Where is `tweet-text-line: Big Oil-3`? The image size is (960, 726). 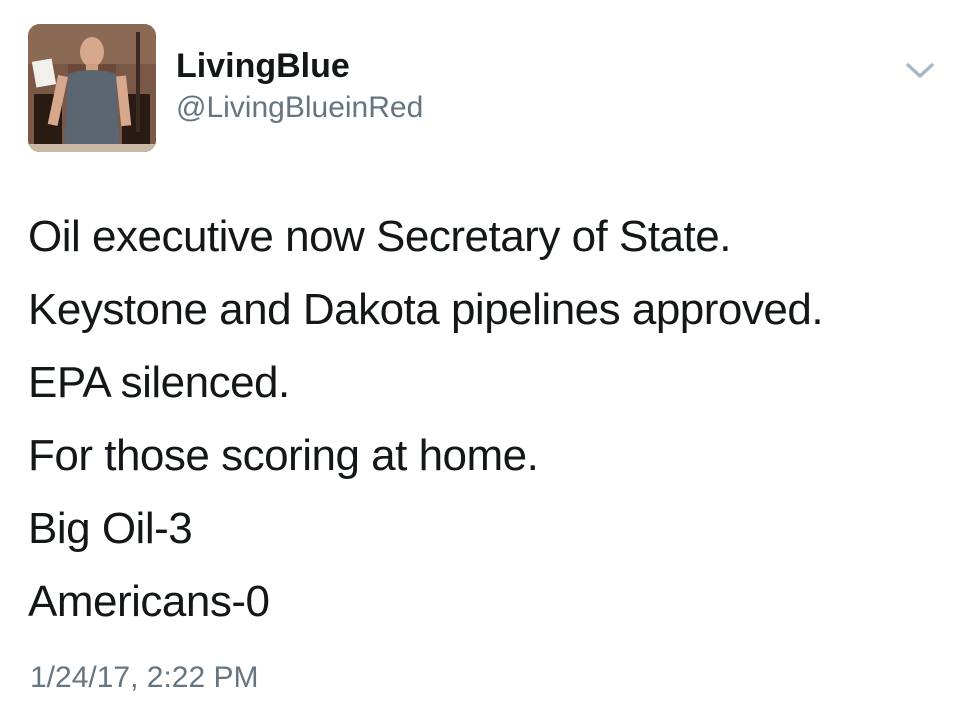 tweet-text-line: Big Oil-3 is located at coordinates (110, 528).